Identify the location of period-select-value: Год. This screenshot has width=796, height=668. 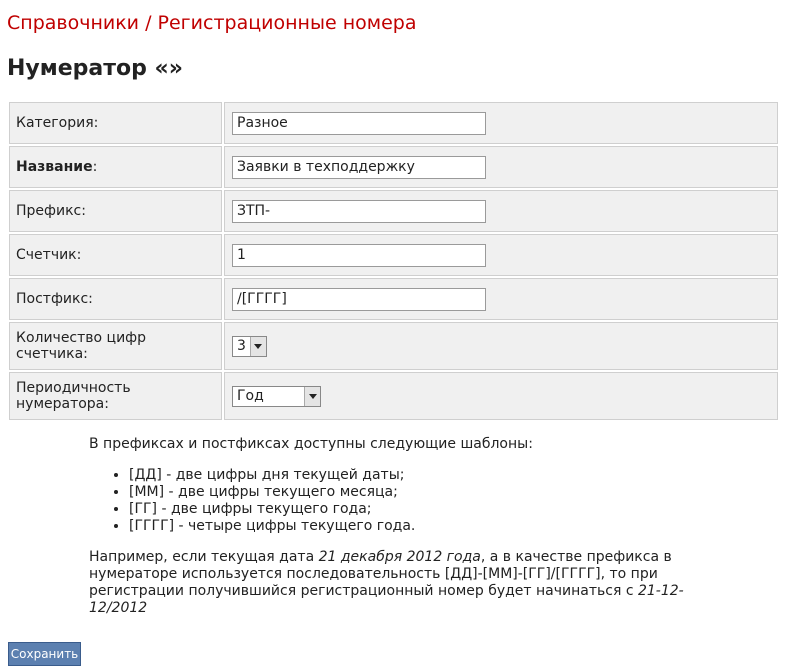
(250, 395).